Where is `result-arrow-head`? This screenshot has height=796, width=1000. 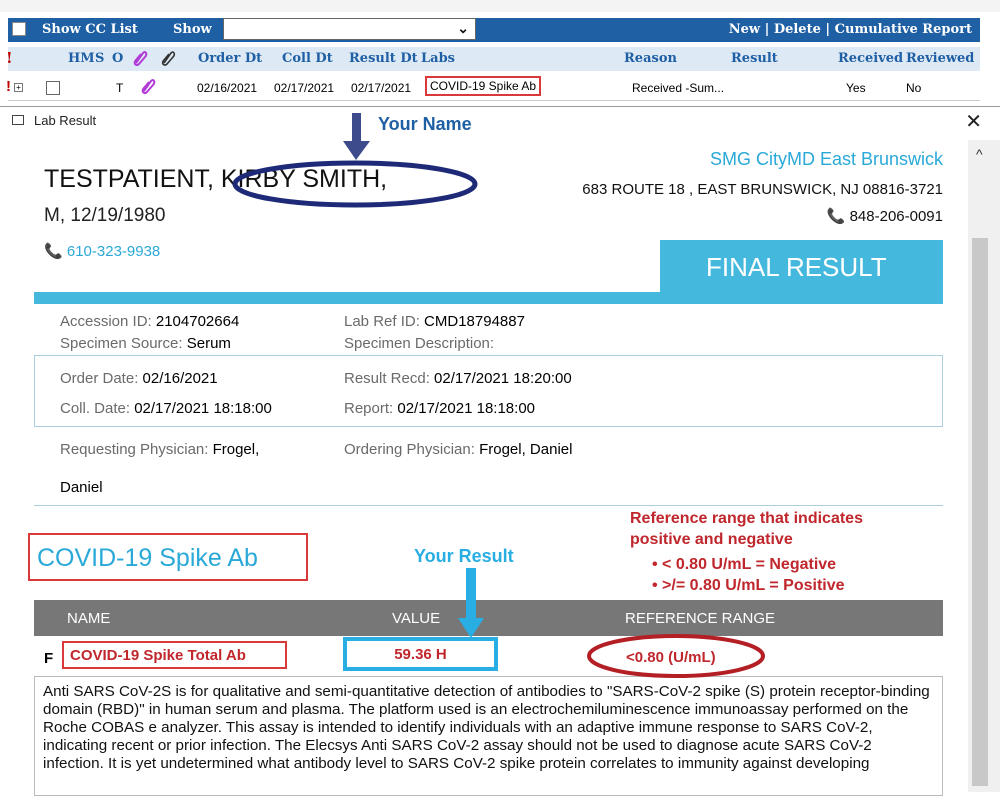
result-arrow-head is located at coordinates (471, 628).